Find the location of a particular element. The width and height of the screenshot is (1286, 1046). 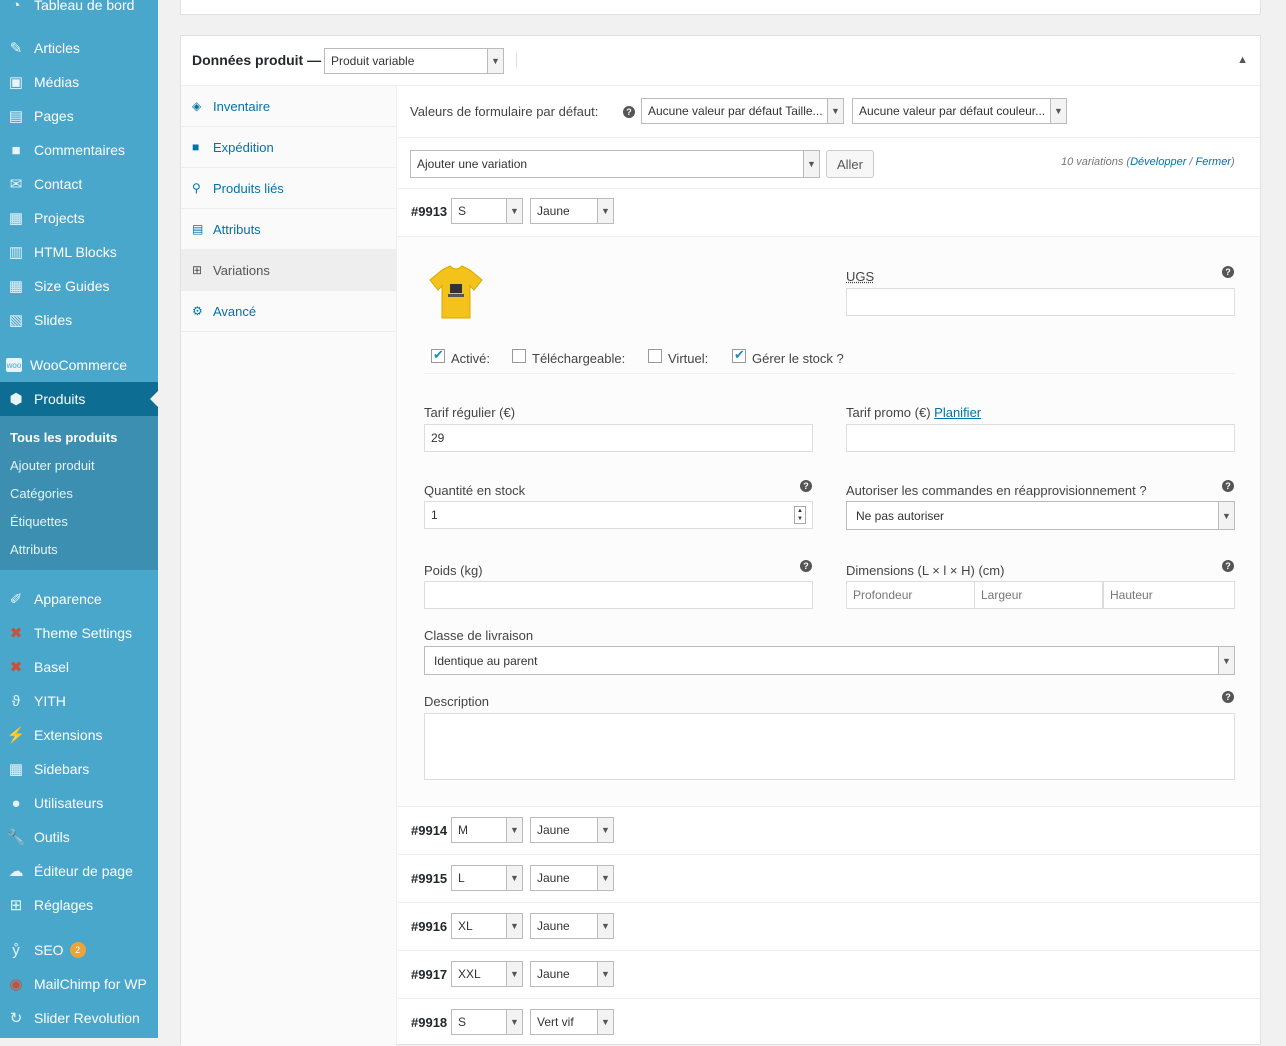

tab-label: Variations is located at coordinates (241, 270).